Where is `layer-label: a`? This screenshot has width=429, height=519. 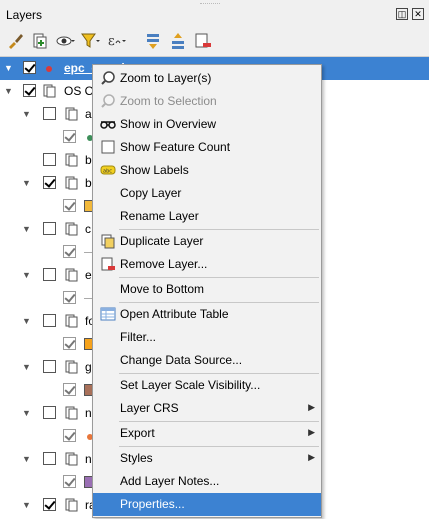 layer-label: a is located at coordinates (88, 114).